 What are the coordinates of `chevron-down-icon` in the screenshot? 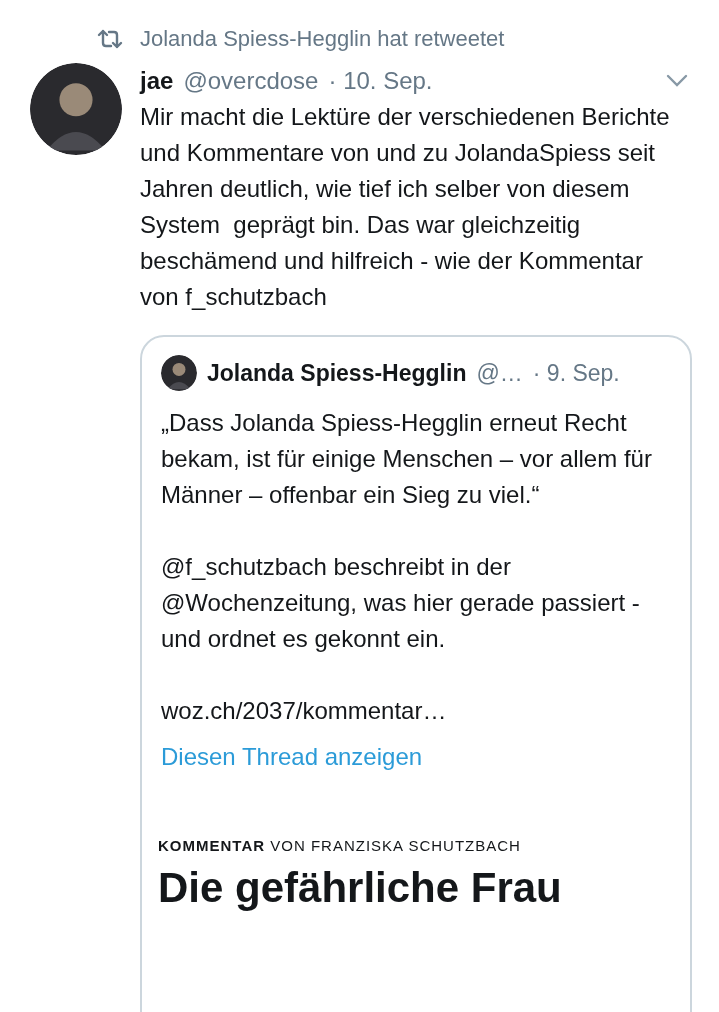 It's located at (677, 81).